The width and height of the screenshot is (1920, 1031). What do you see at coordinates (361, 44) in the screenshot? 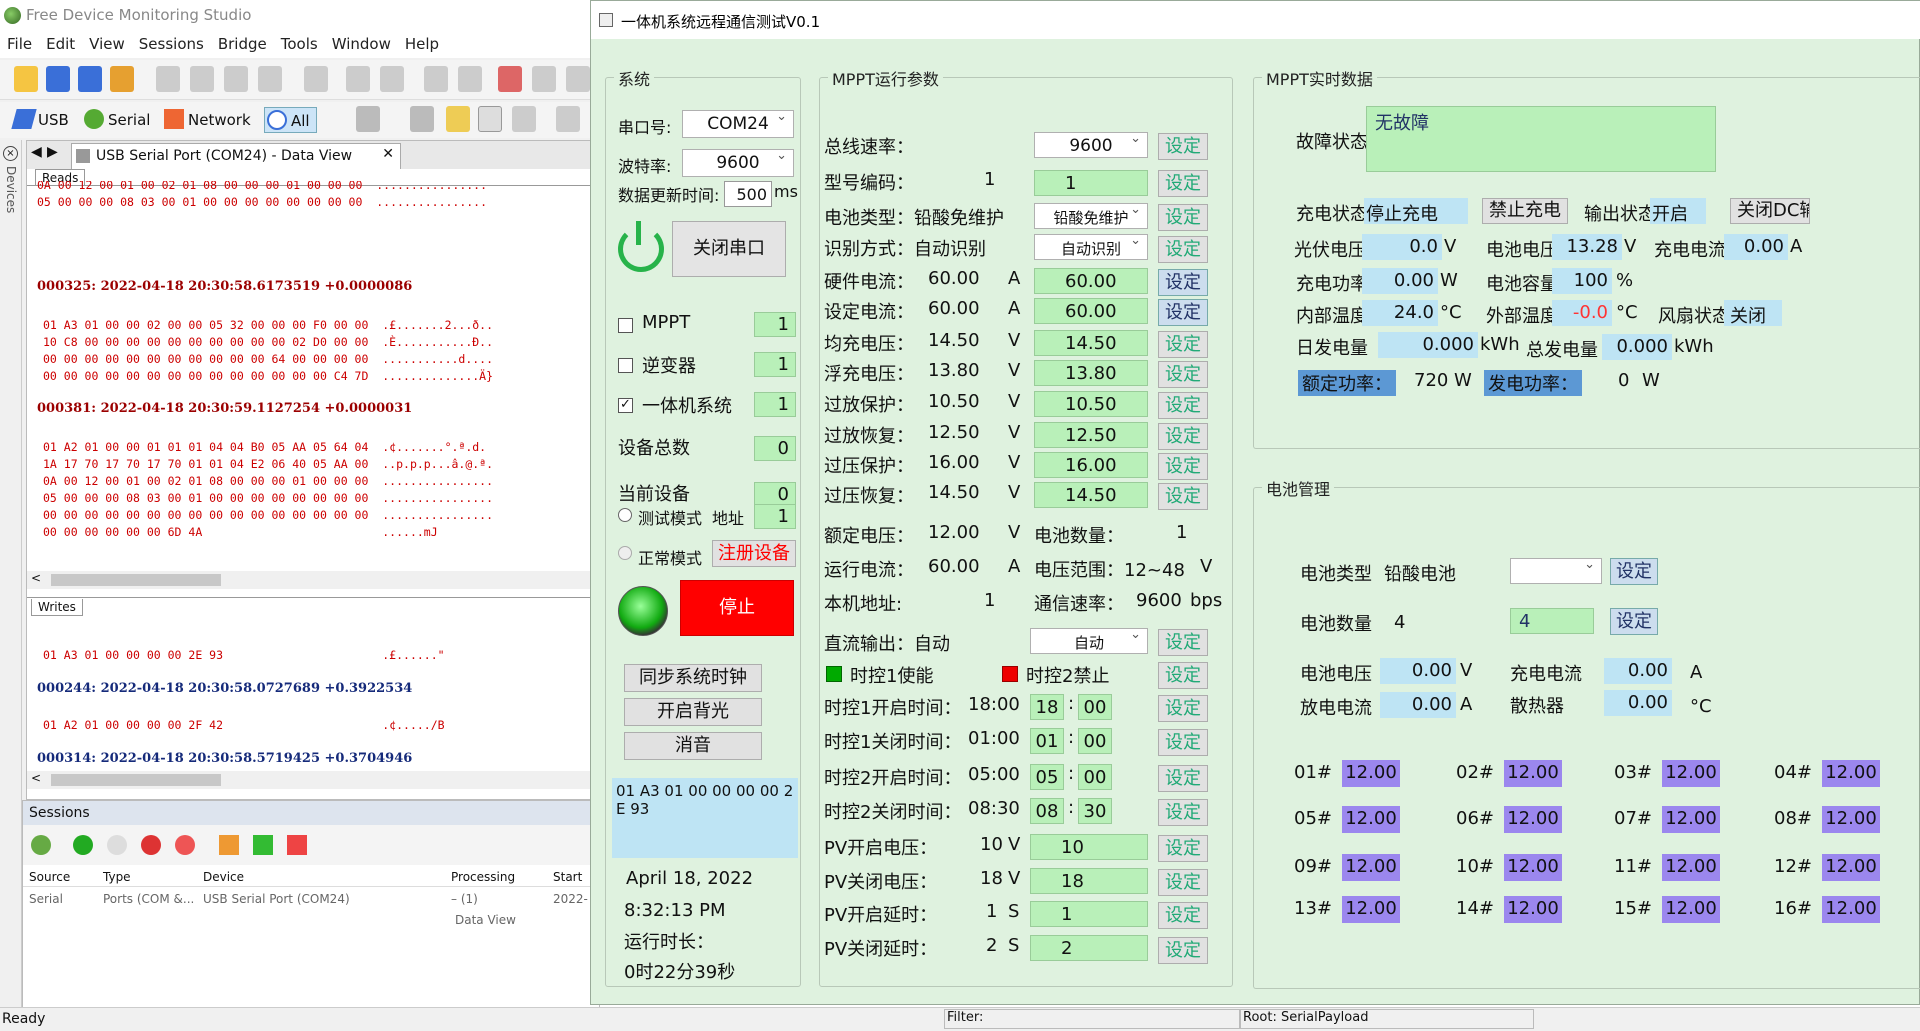
I see `menu-window: Window` at bounding box center [361, 44].